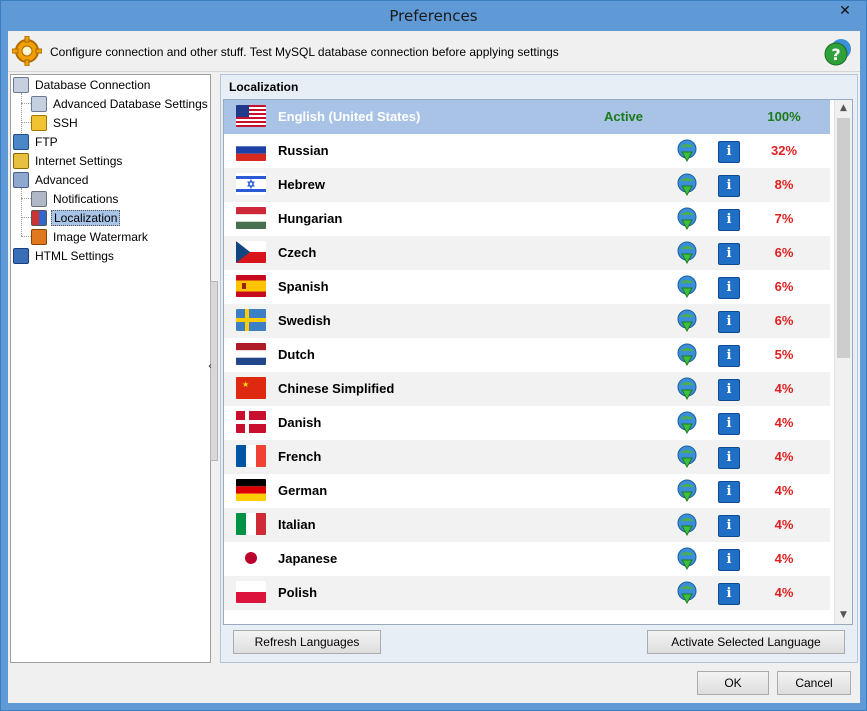  What do you see at coordinates (843, 615) in the screenshot?
I see `scroll-down-arrow-icon: ▼` at bounding box center [843, 615].